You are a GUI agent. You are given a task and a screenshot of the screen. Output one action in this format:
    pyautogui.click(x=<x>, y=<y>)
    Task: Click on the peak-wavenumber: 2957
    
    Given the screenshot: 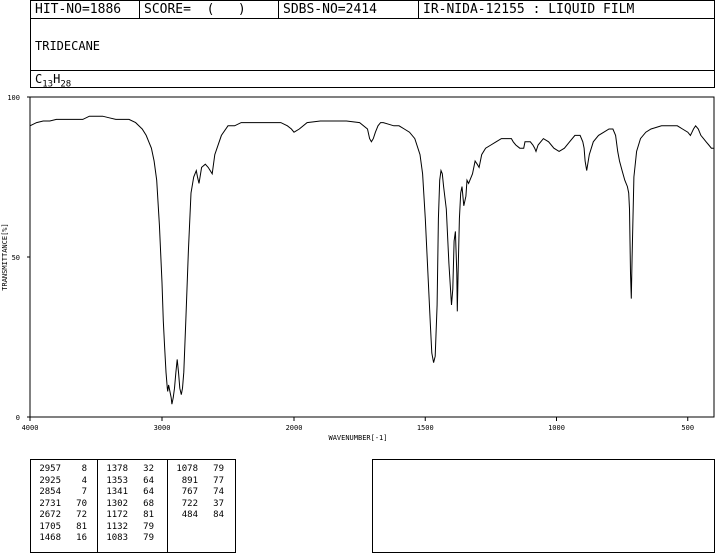 What is the action you would take?
    pyautogui.click(x=50, y=469)
    